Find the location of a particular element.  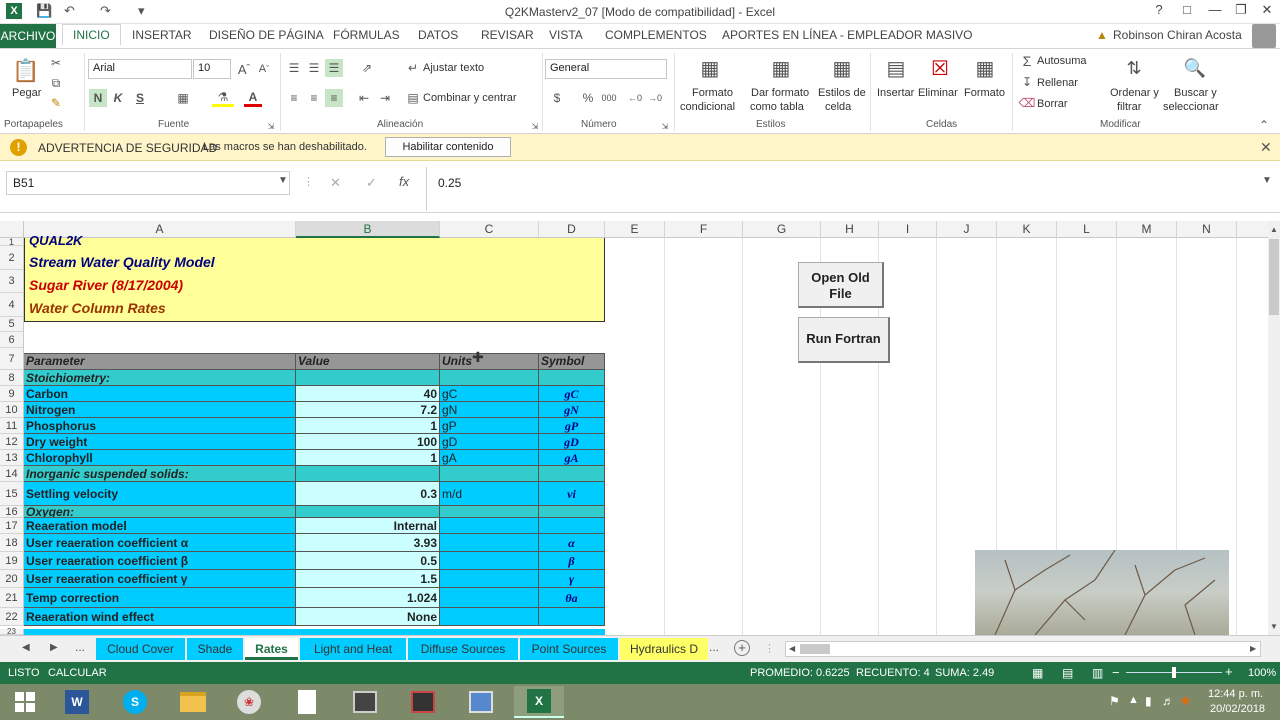

fill-button: Rellenar is located at coordinates (1057, 83).